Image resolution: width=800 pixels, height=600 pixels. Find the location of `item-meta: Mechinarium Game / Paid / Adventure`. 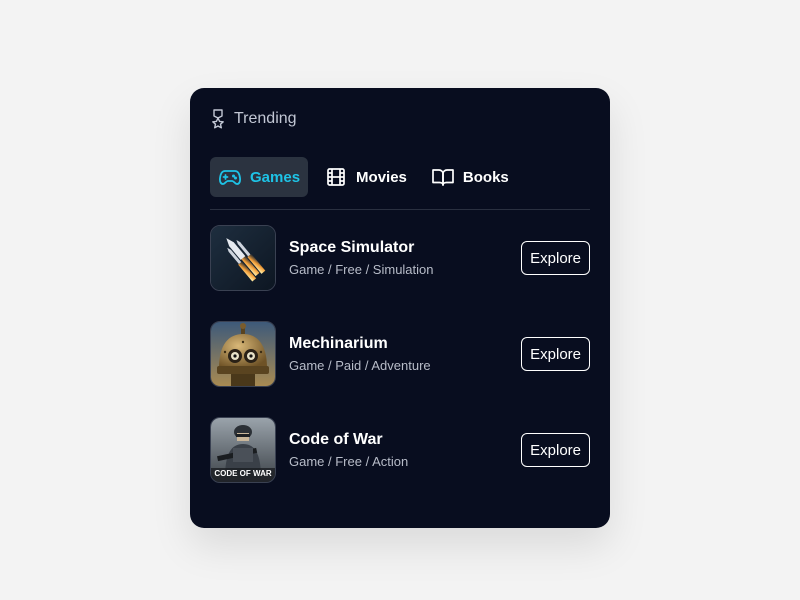

item-meta: Mechinarium Game / Paid / Adventure is located at coordinates (360, 354).